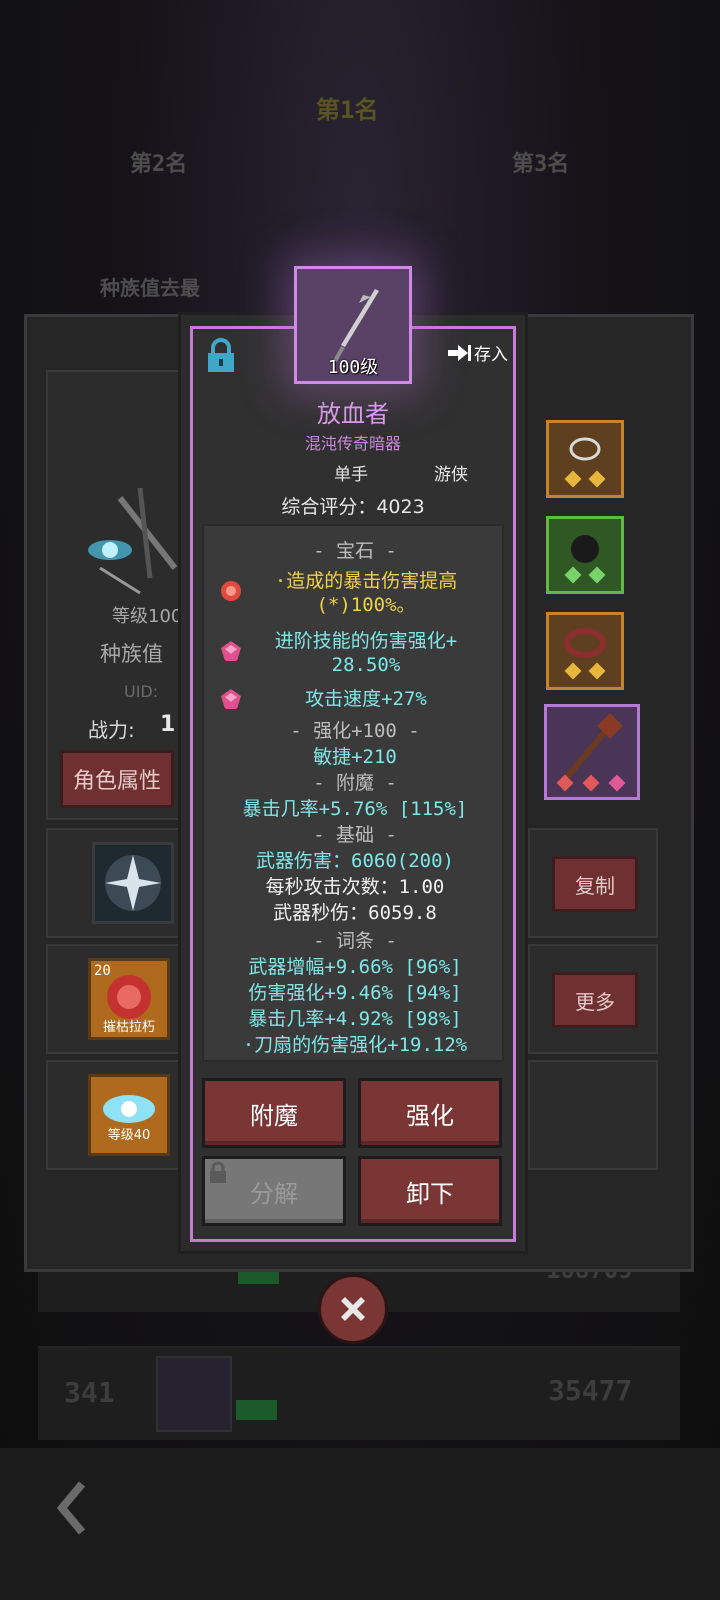 The image size is (720, 1600). I want to click on uid-label: UID:, so click(141, 691).